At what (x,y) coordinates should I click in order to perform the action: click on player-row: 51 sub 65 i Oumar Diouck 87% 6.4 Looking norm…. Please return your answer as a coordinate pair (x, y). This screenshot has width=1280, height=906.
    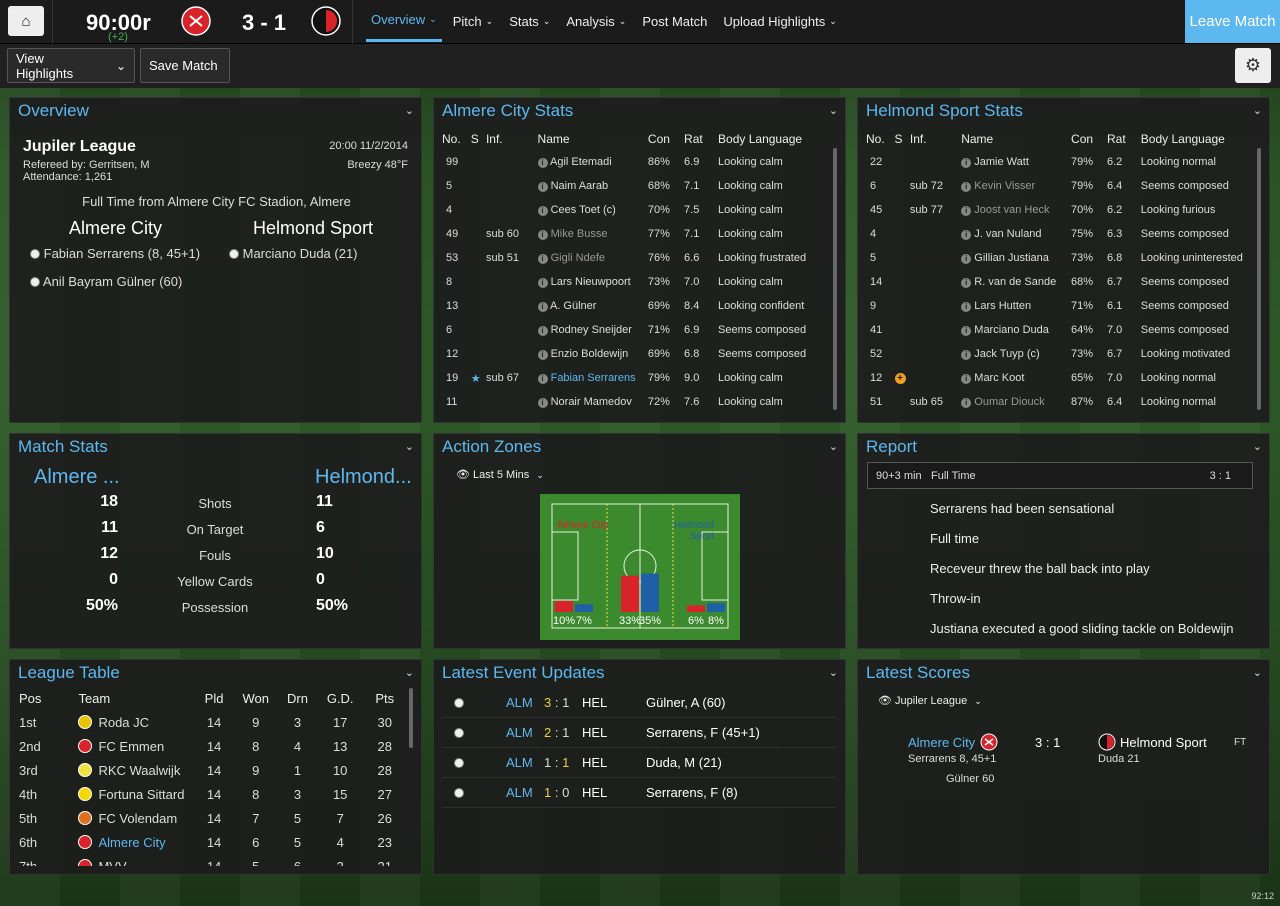
    Looking at the image, I should click on (1065, 402).